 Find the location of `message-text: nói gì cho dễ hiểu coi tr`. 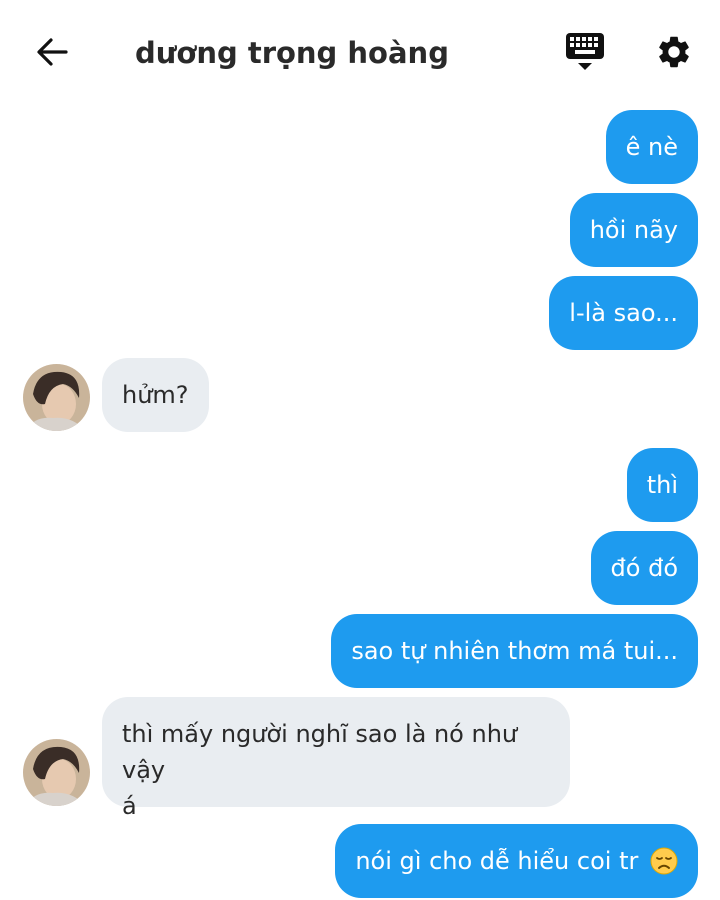

message-text: nói gì cho dễ hiểu coi tr is located at coordinates (497, 861).